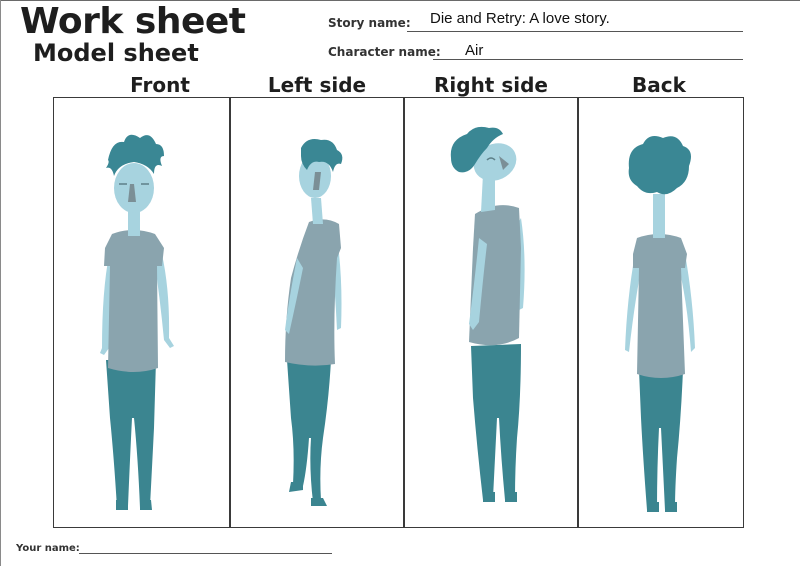 The height and width of the screenshot is (566, 800). I want to click on page-left-edge, so click(0, 283).